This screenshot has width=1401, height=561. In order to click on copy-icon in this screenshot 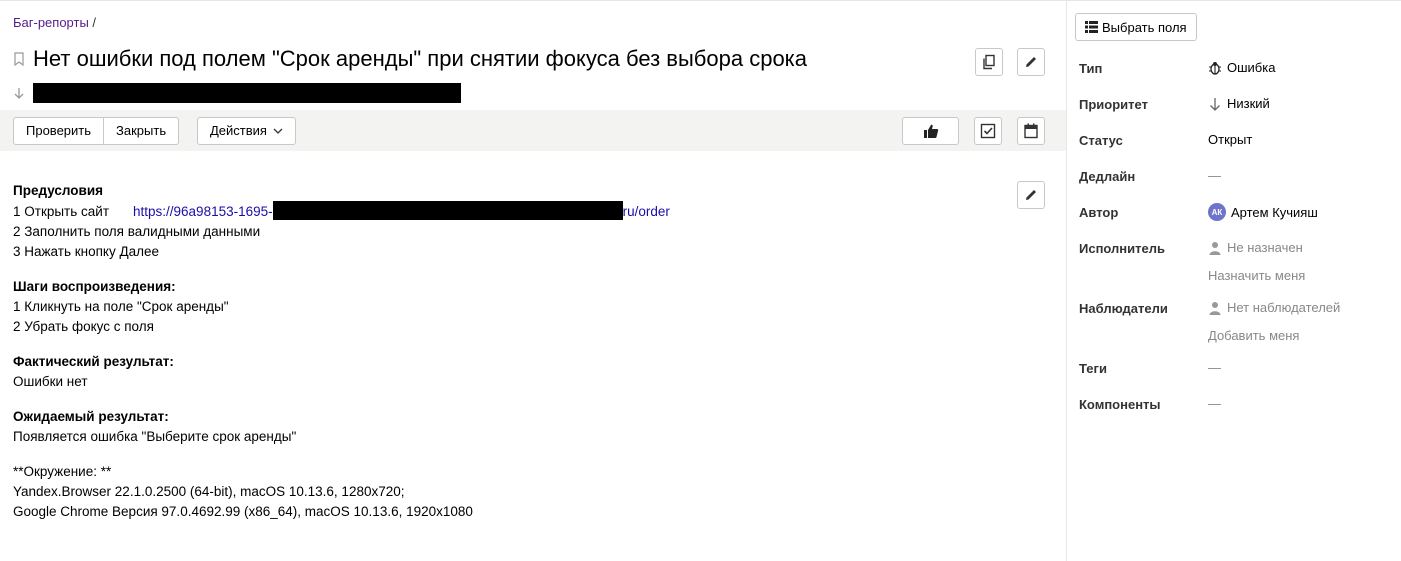, I will do `click(989, 62)`.